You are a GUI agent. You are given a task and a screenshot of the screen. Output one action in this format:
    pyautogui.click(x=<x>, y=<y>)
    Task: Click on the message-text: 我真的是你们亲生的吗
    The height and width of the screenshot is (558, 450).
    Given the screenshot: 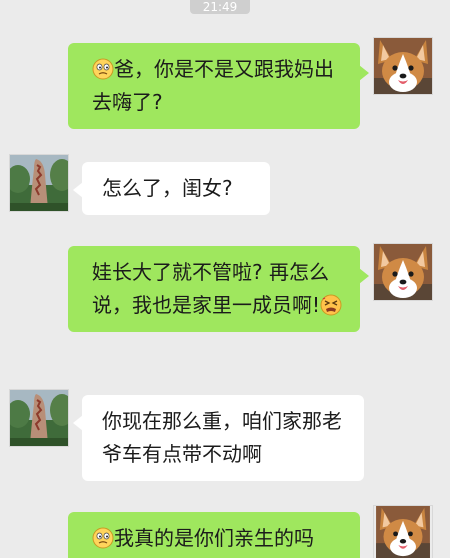 What is the action you would take?
    pyautogui.click(x=214, y=538)
    